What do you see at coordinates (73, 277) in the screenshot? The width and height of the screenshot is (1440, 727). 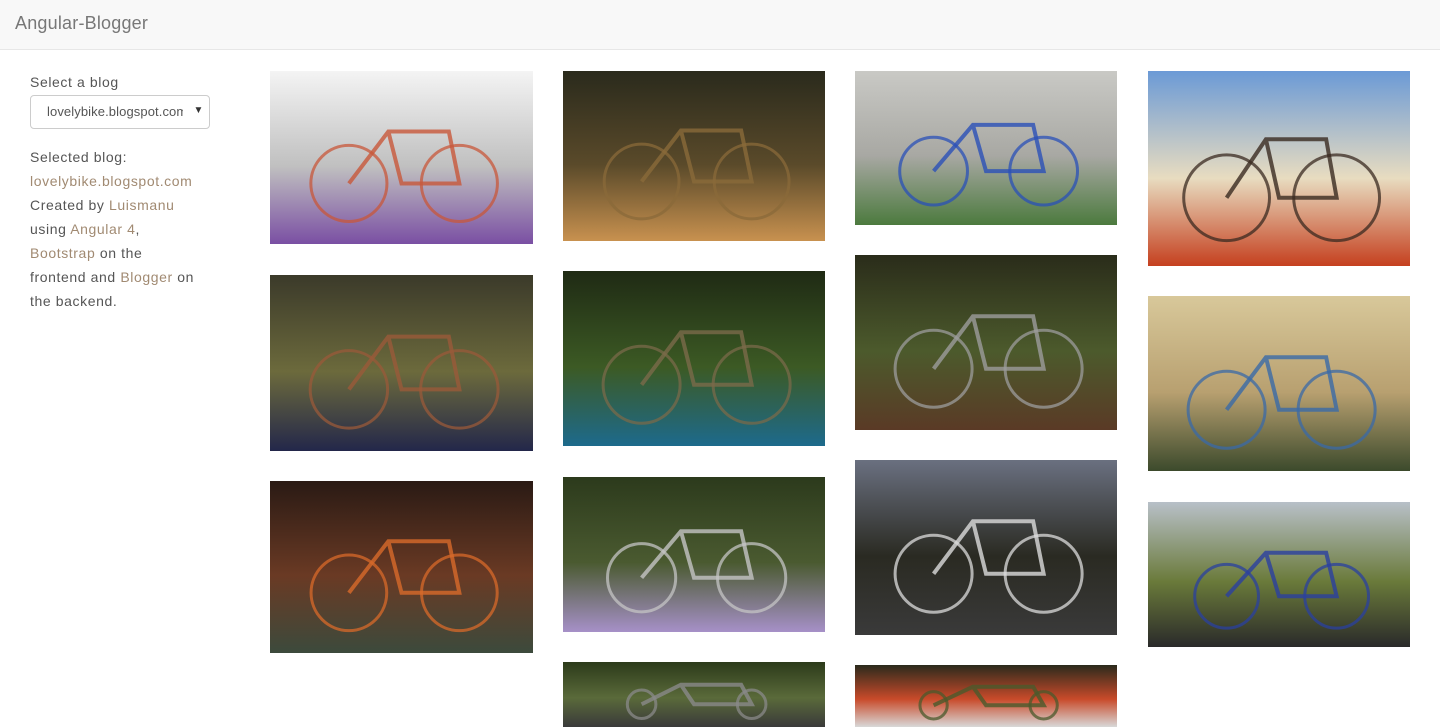 I see `frontend-and-text: frontend and` at bounding box center [73, 277].